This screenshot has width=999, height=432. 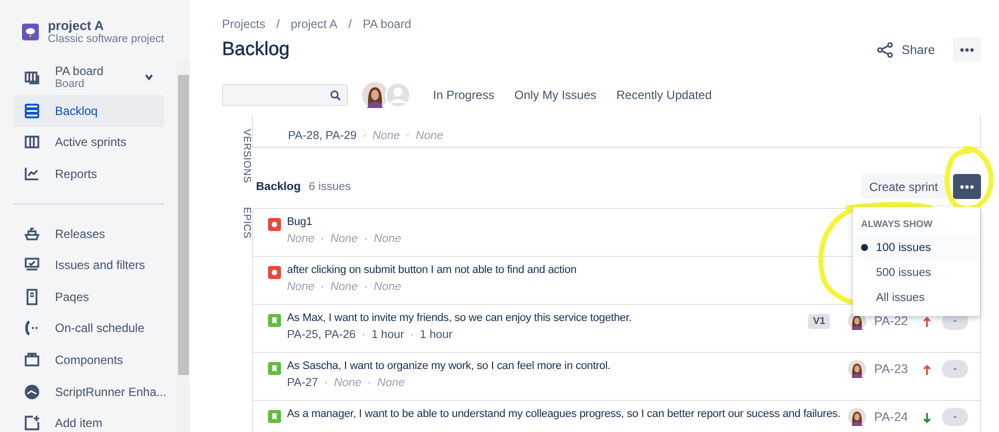 What do you see at coordinates (88, 111) in the screenshot?
I see `sidebar-item: Backloq` at bounding box center [88, 111].